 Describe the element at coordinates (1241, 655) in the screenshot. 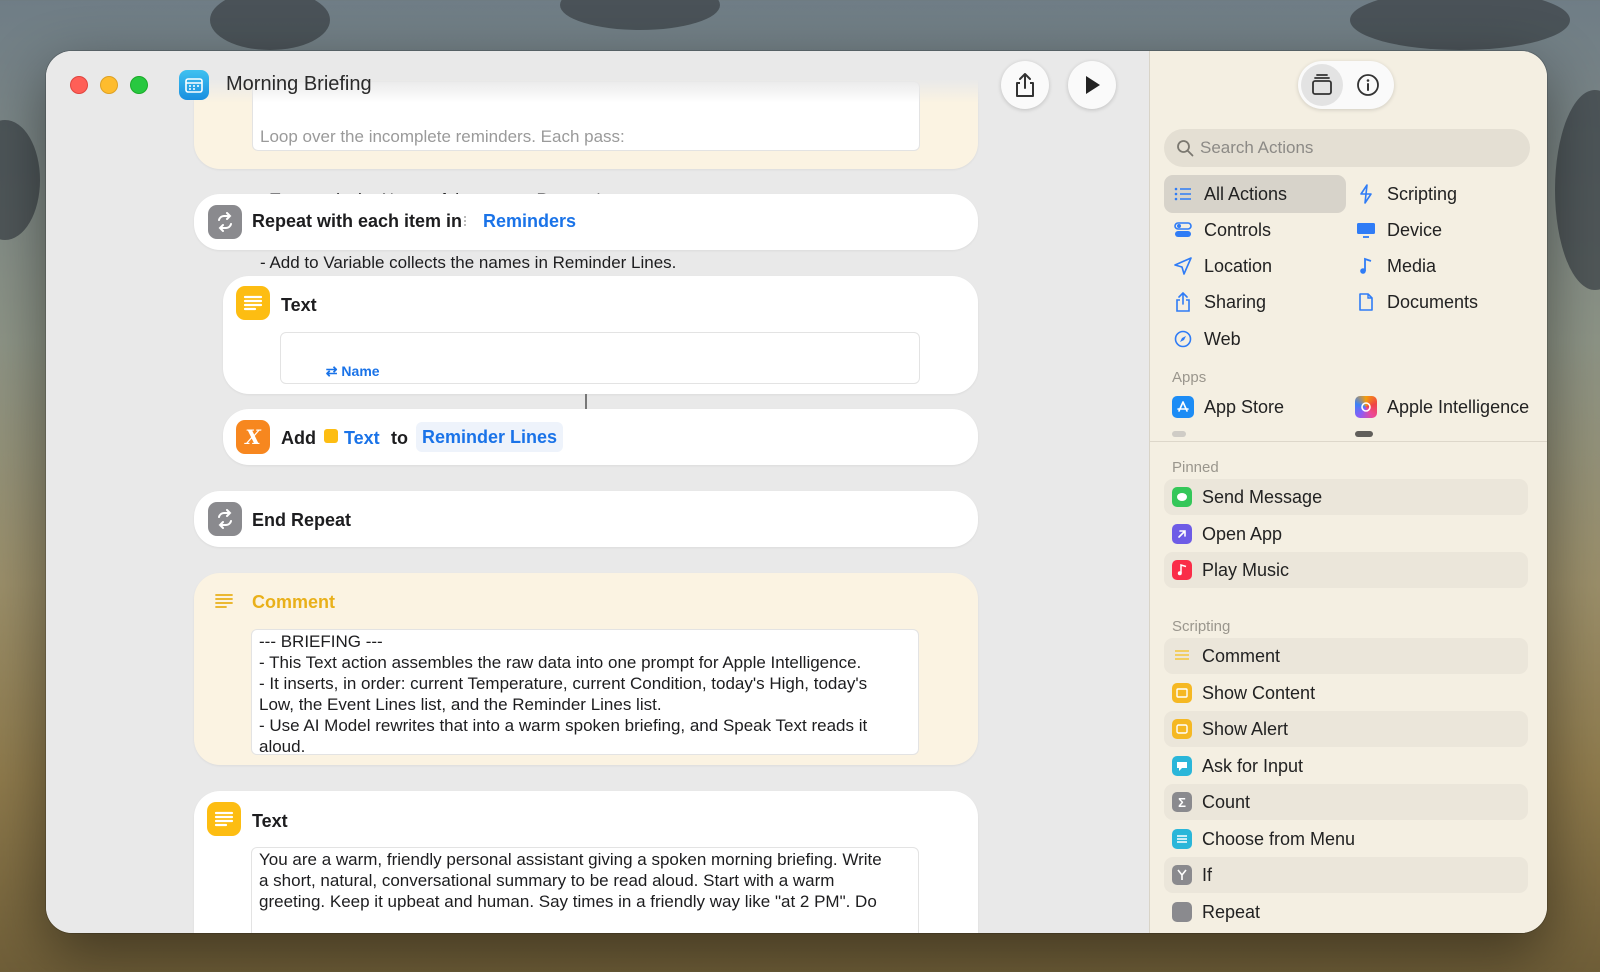

I see `action-label: Comment` at that location.